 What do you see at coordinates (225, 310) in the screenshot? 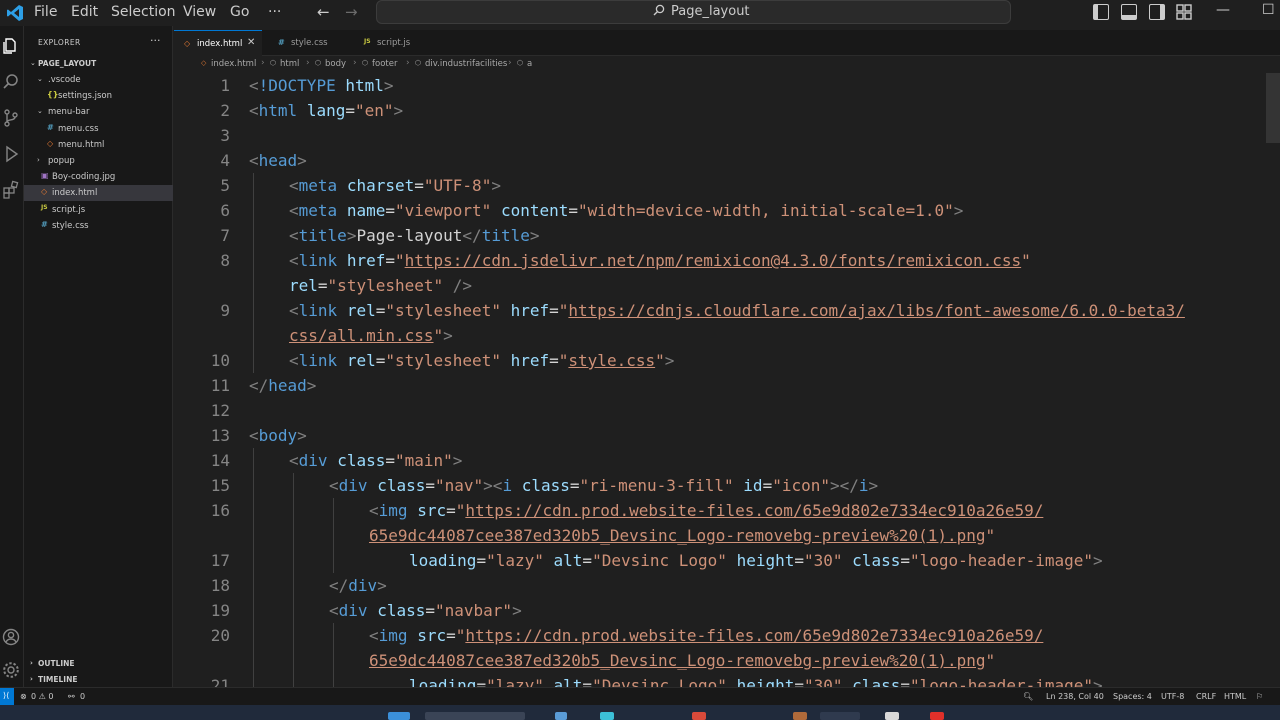
I see `line-number: 9` at bounding box center [225, 310].